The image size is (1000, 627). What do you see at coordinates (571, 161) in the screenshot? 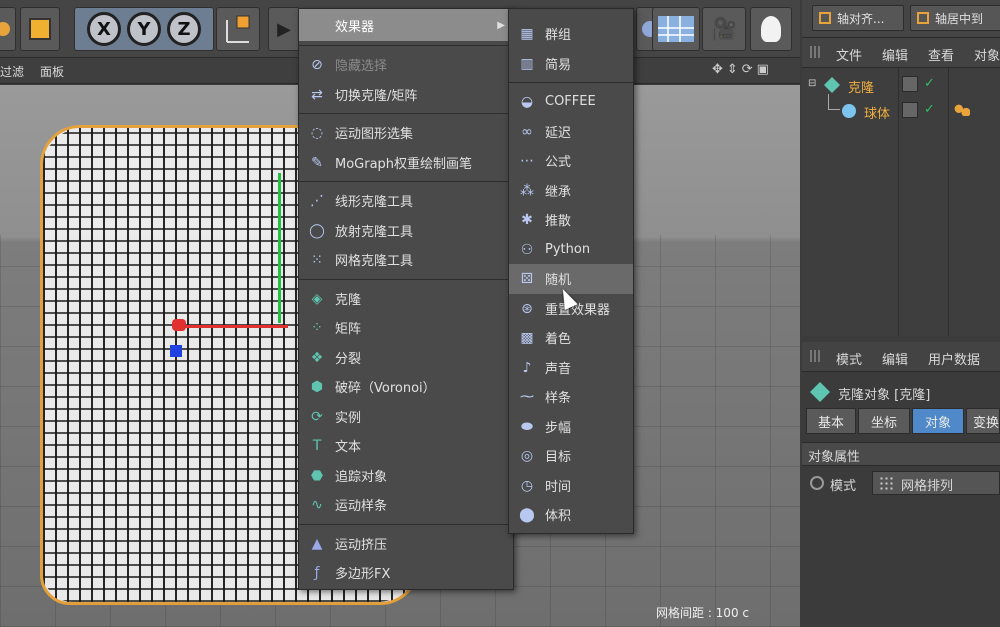
I see `effector-item: ⋯ 公式` at bounding box center [571, 161].